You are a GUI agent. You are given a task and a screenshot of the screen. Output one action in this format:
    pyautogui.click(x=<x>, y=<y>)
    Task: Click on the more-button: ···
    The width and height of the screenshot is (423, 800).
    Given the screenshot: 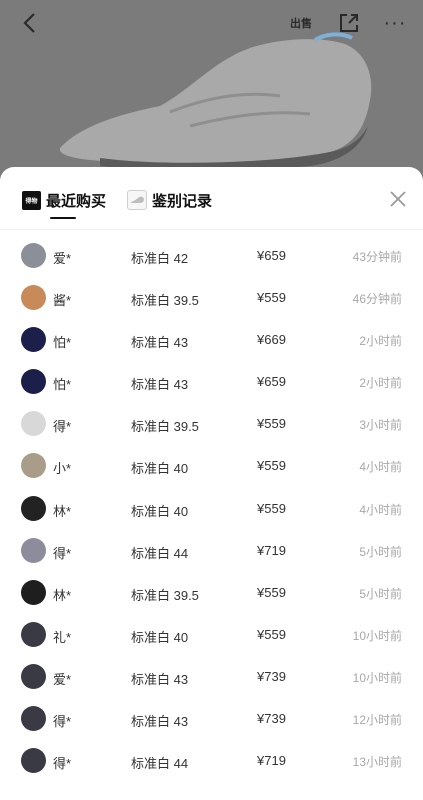 What is the action you would take?
    pyautogui.click(x=395, y=23)
    